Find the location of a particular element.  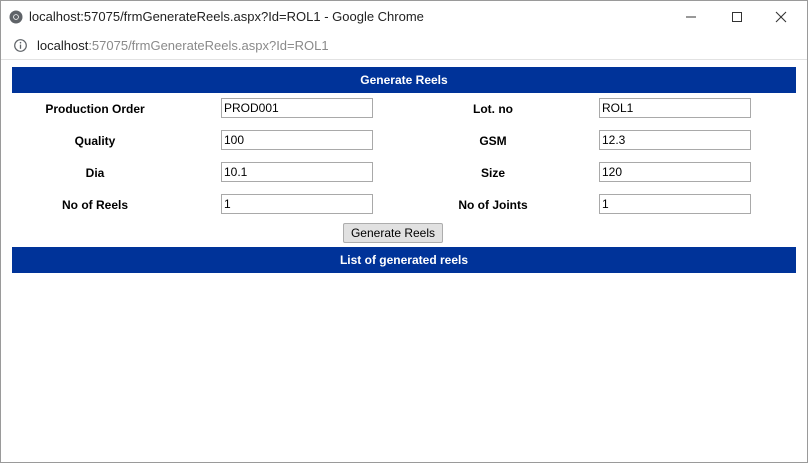

dia-input is located at coordinates (297, 172).